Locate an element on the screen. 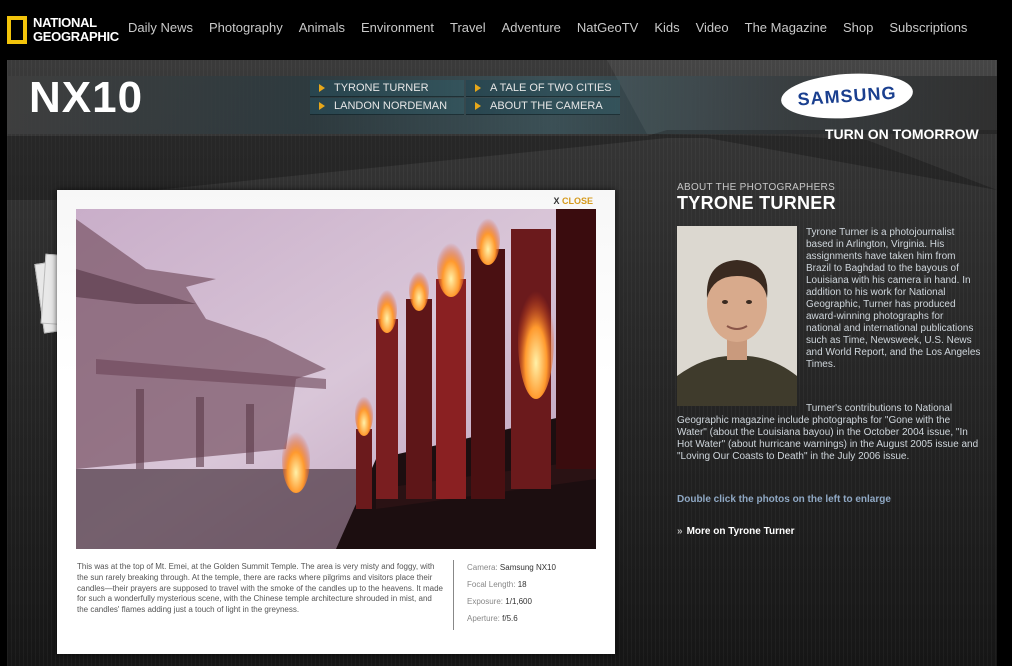  nav-link-natgeotv: NatGeoTV is located at coordinates (607, 27).